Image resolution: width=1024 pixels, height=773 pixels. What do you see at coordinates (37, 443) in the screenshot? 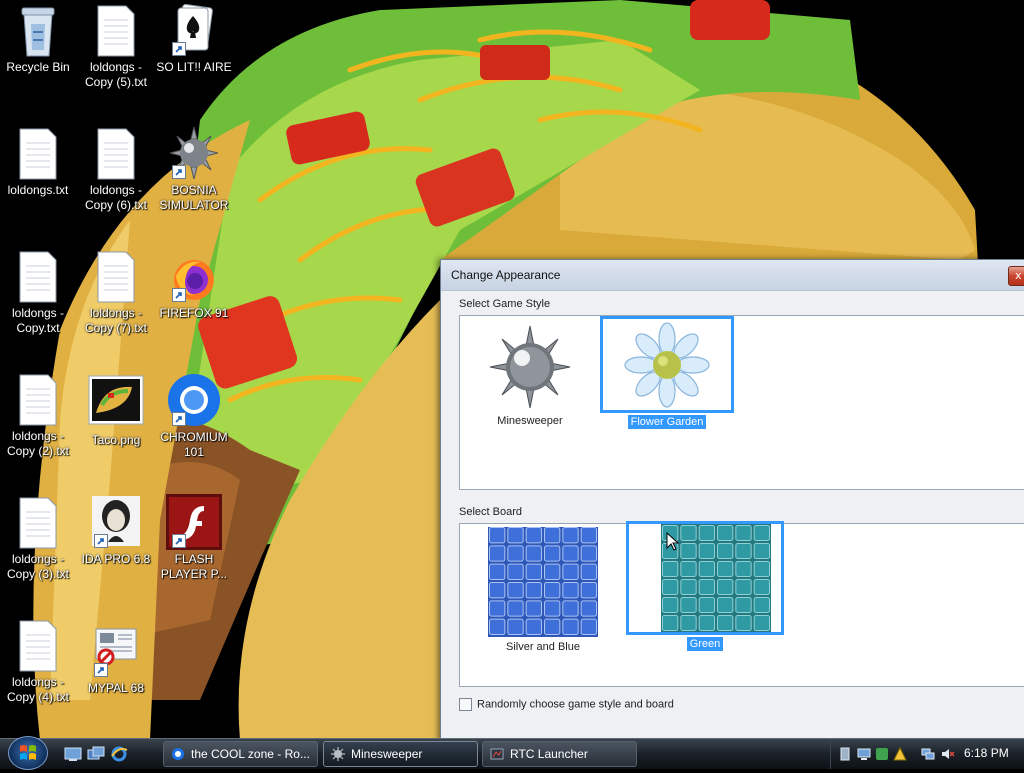
I see `desktop-icon-label: loldongs - Copy (2).txt` at bounding box center [37, 443].